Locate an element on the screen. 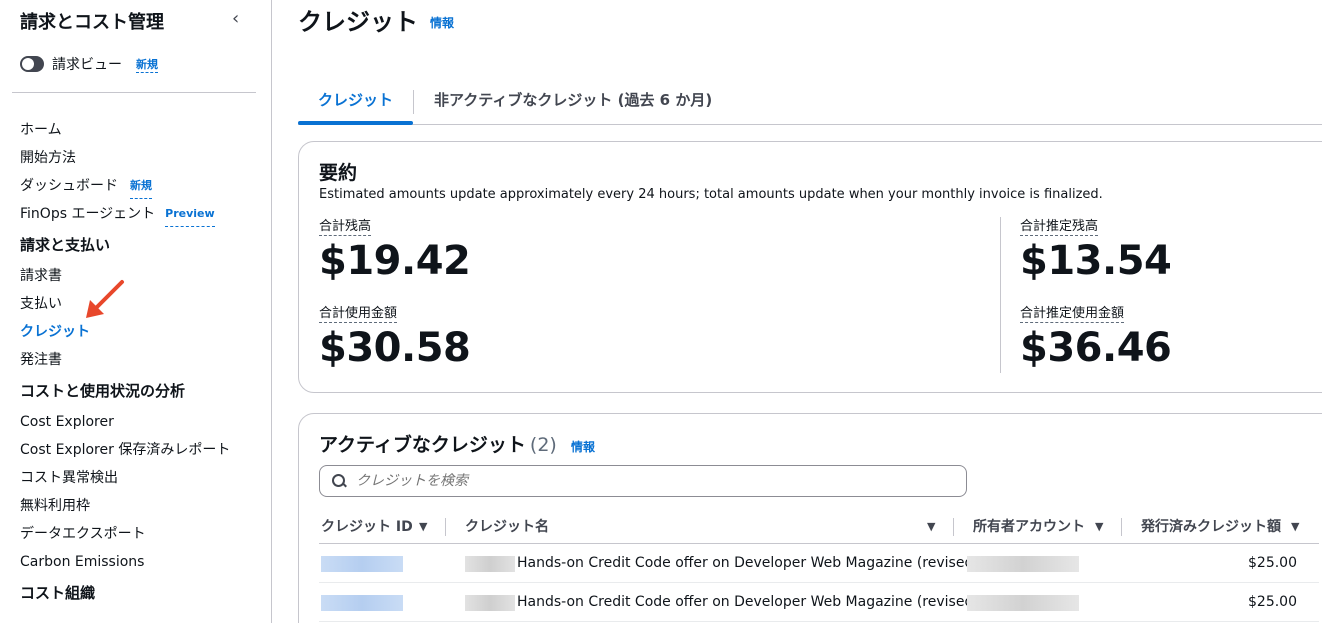  sidebar-item-label: FinOps エージェント is located at coordinates (88, 214).